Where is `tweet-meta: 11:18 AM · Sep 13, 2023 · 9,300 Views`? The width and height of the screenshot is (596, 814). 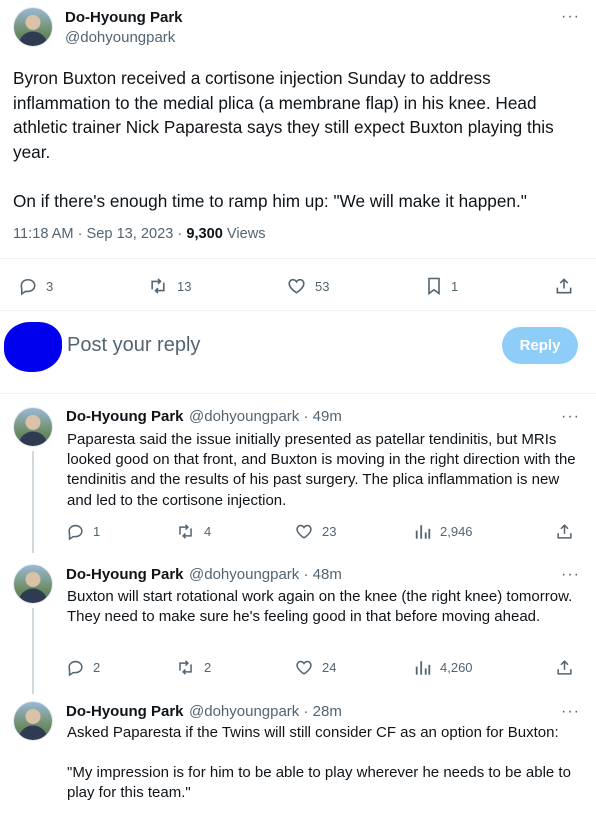
tweet-meta: 11:18 AM · Sep 13, 2023 · 9,300 Views is located at coordinates (139, 234).